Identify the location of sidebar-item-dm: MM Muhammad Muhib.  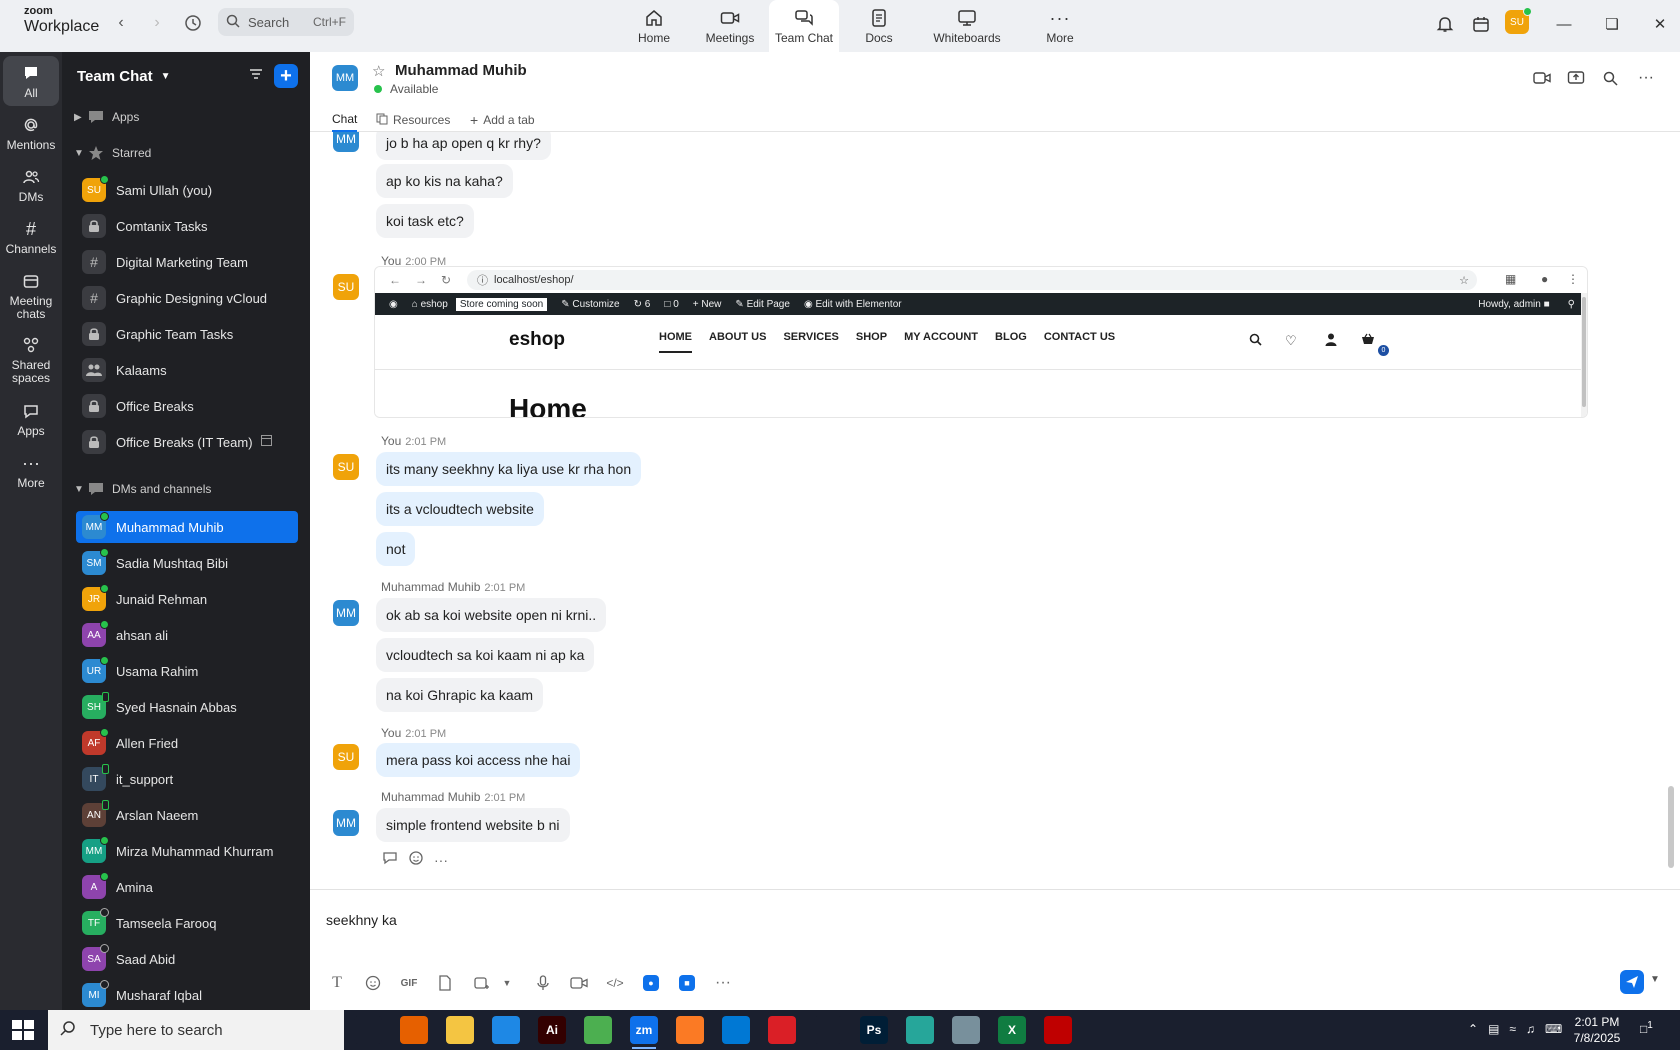
(187, 527).